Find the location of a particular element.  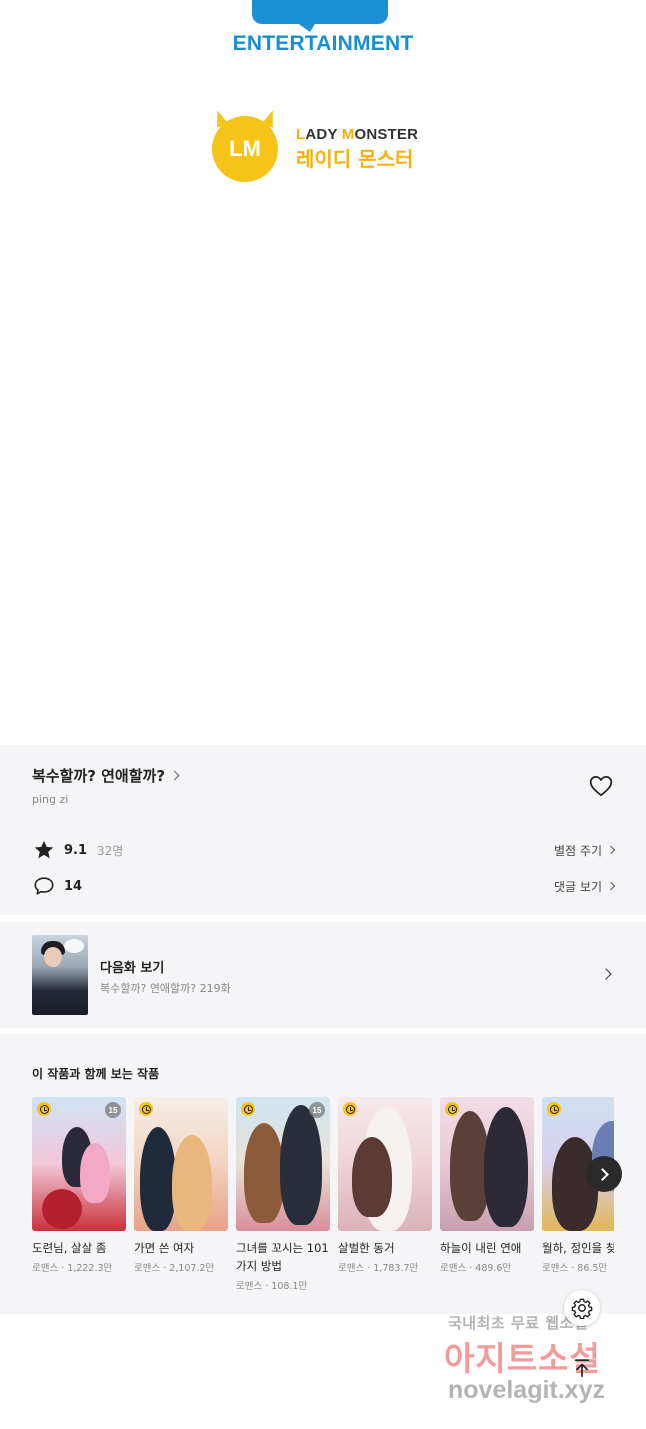

next-episode-card: 다음화 보기 복수할까? 연애할까? 219화 is located at coordinates (323, 975).